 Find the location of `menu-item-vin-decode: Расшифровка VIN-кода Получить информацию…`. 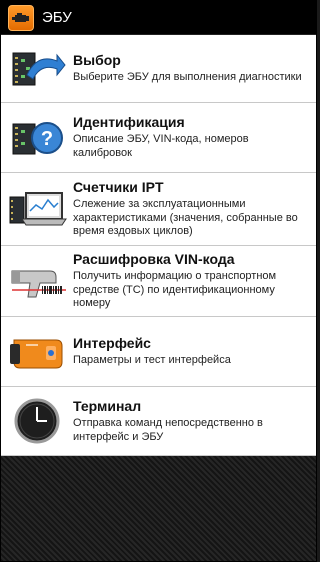

menu-item-vin-decode: Расшифровка VIN-кода Получить информацию… is located at coordinates (158, 281).